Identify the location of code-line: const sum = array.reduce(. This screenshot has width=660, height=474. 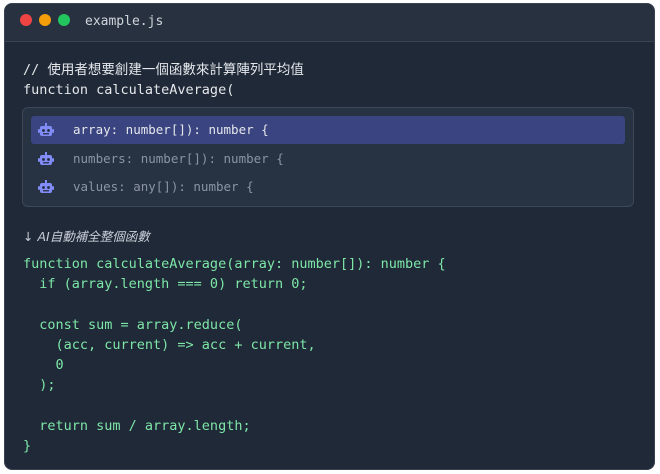
(133, 324).